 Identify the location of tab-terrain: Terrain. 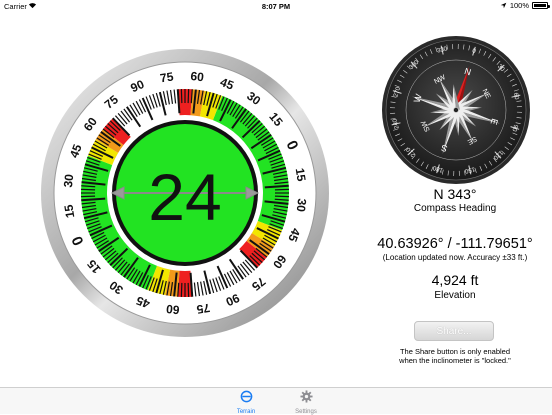
(246, 402).